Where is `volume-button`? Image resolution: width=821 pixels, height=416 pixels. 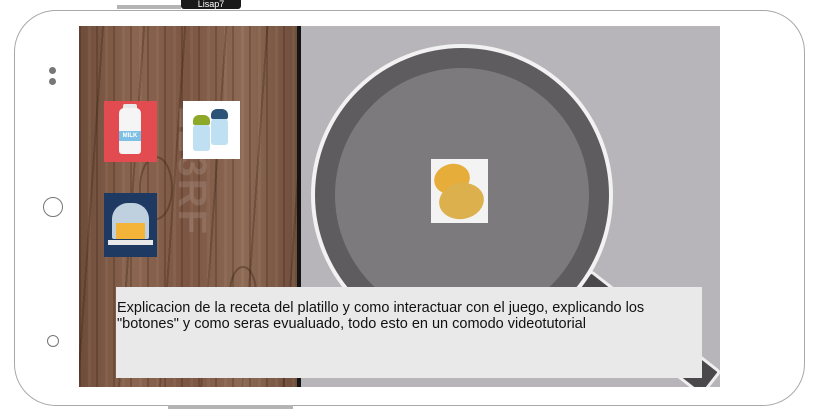
volume-button is located at coordinates (149, 7).